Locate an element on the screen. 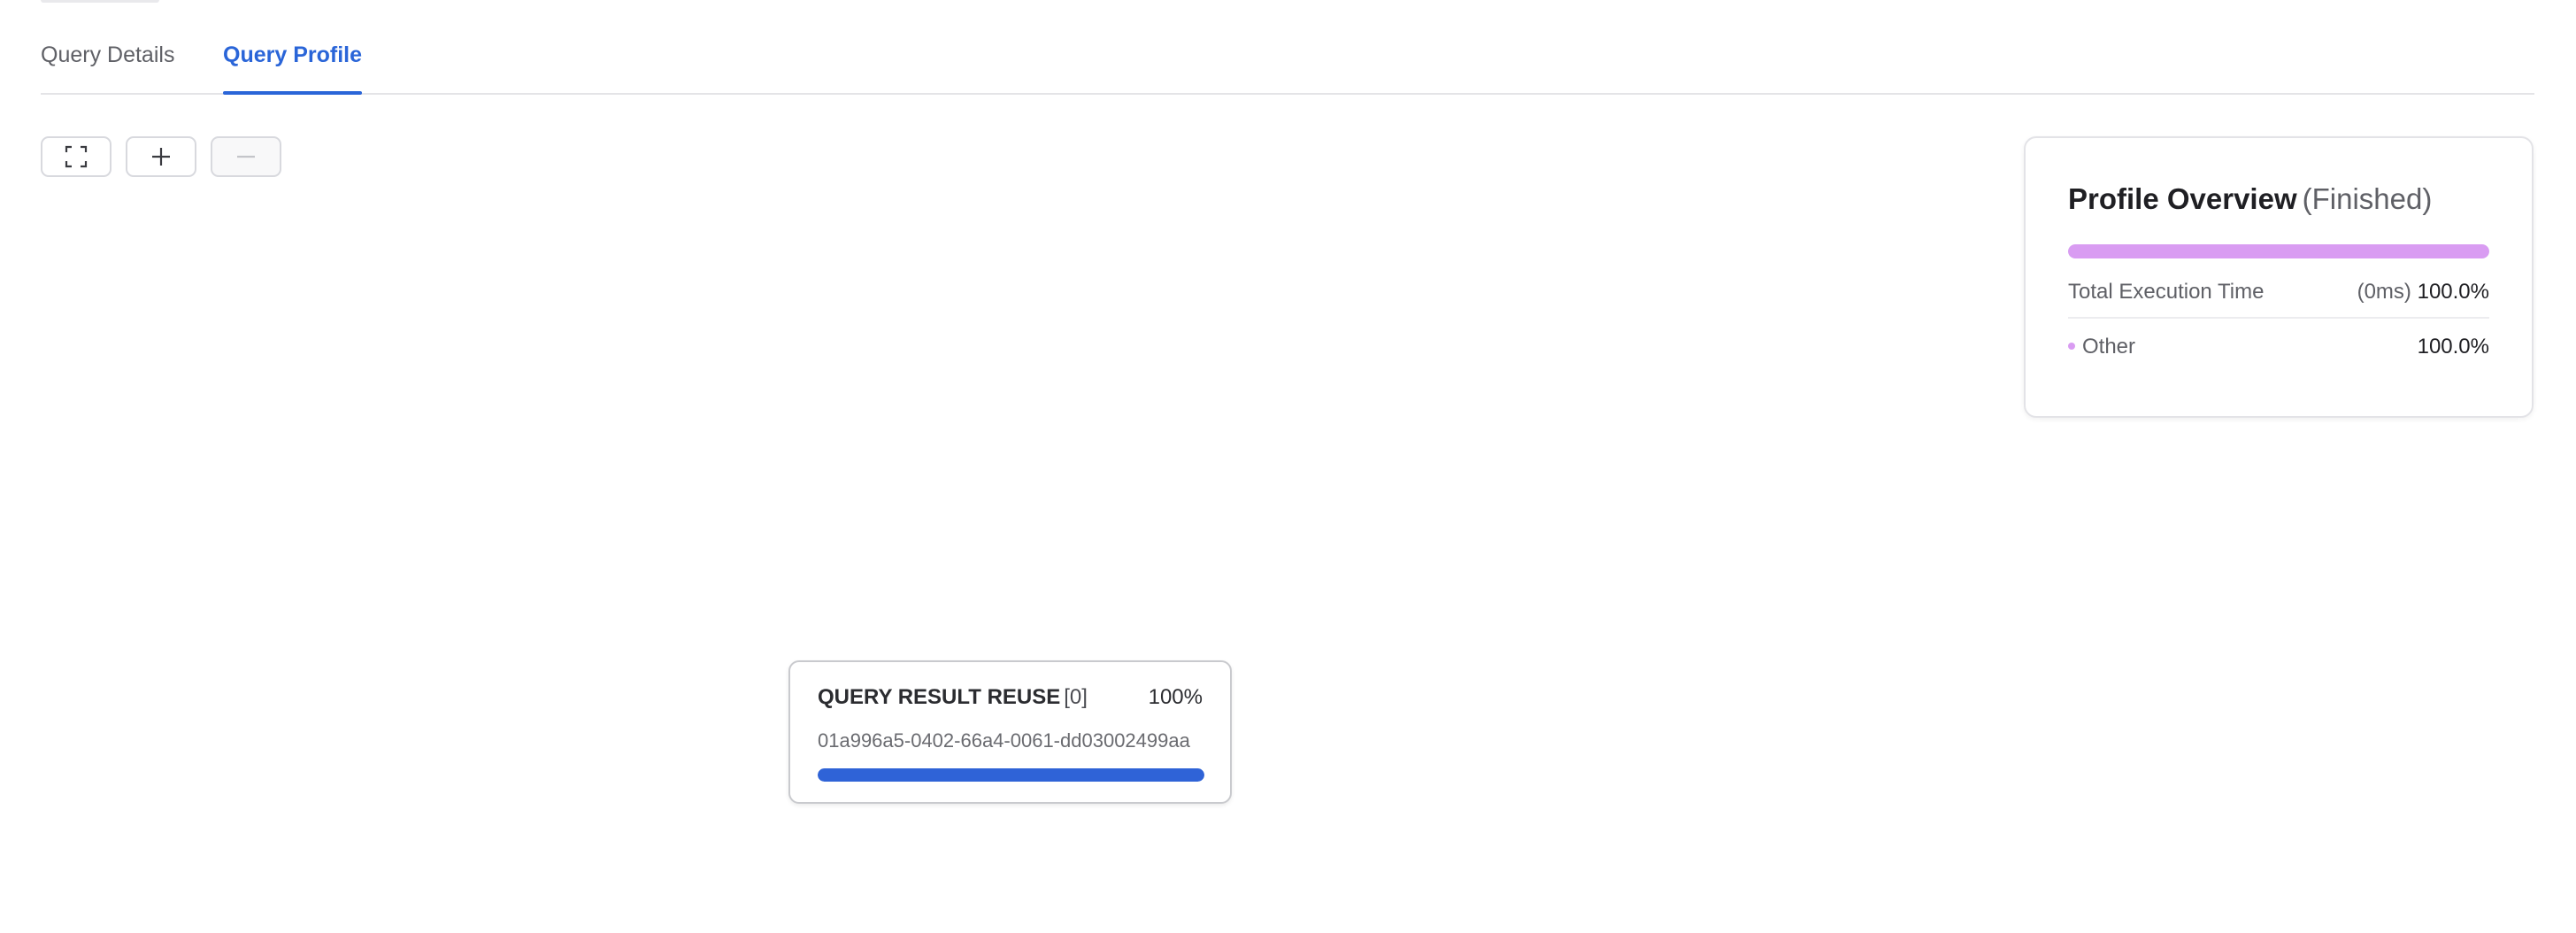 This screenshot has width=2576, height=933. operator-percentage: 100% is located at coordinates (1175, 697).